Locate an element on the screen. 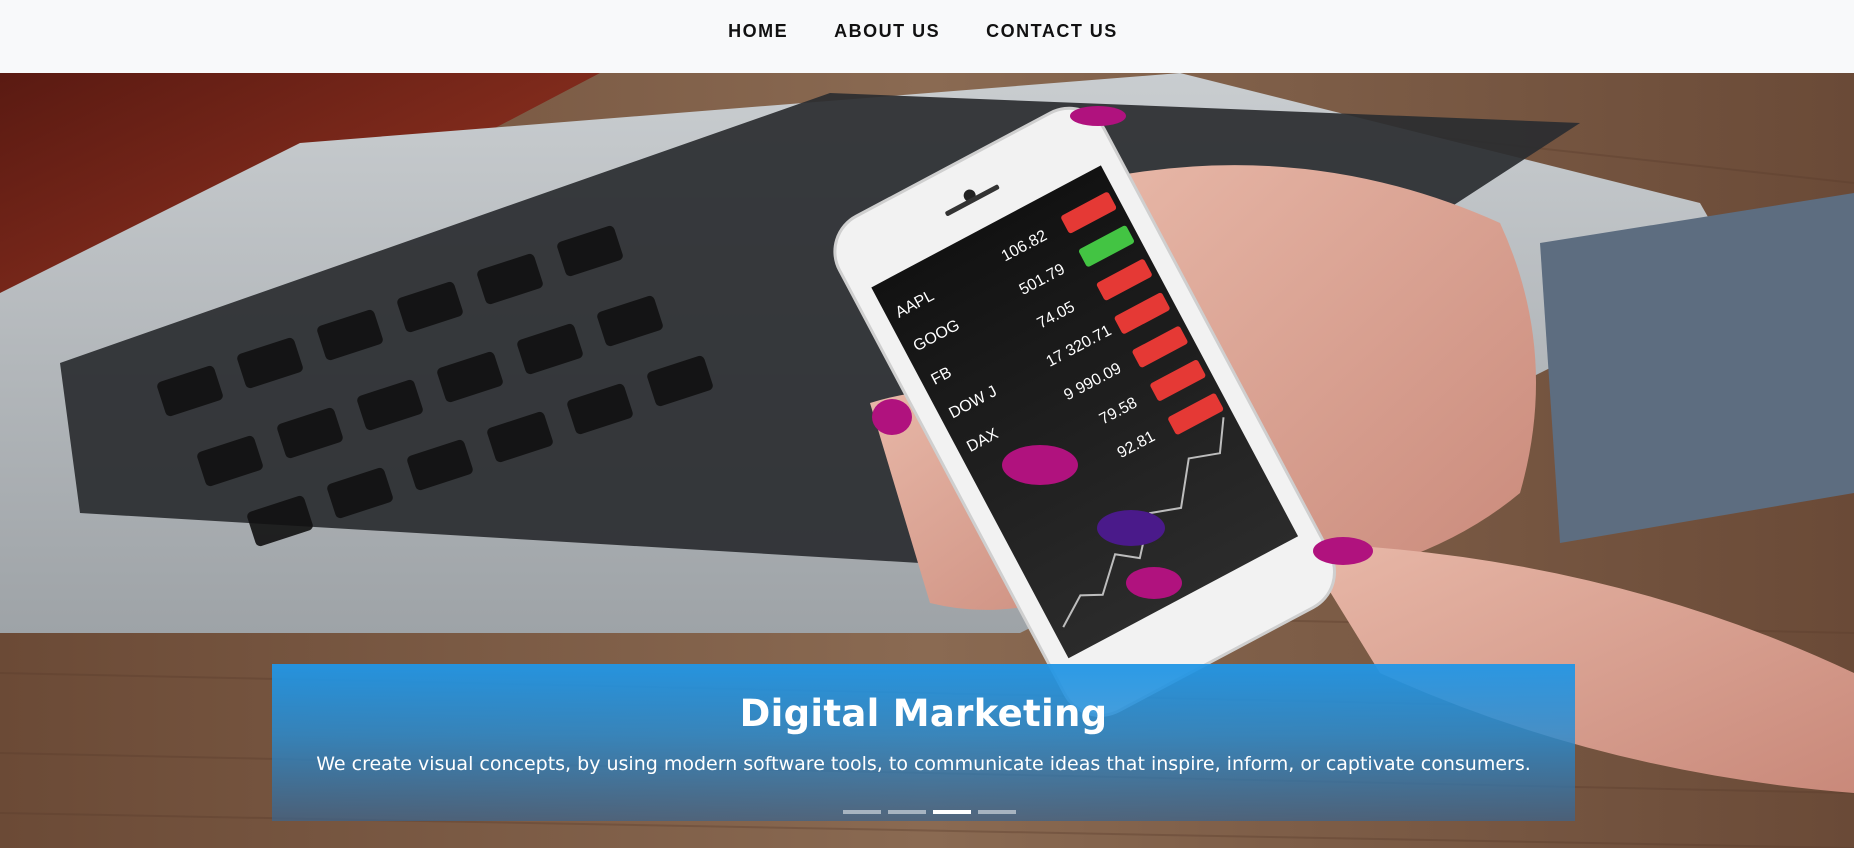 The width and height of the screenshot is (1854, 848). caption-title: Digital Marketing is located at coordinates (923, 713).